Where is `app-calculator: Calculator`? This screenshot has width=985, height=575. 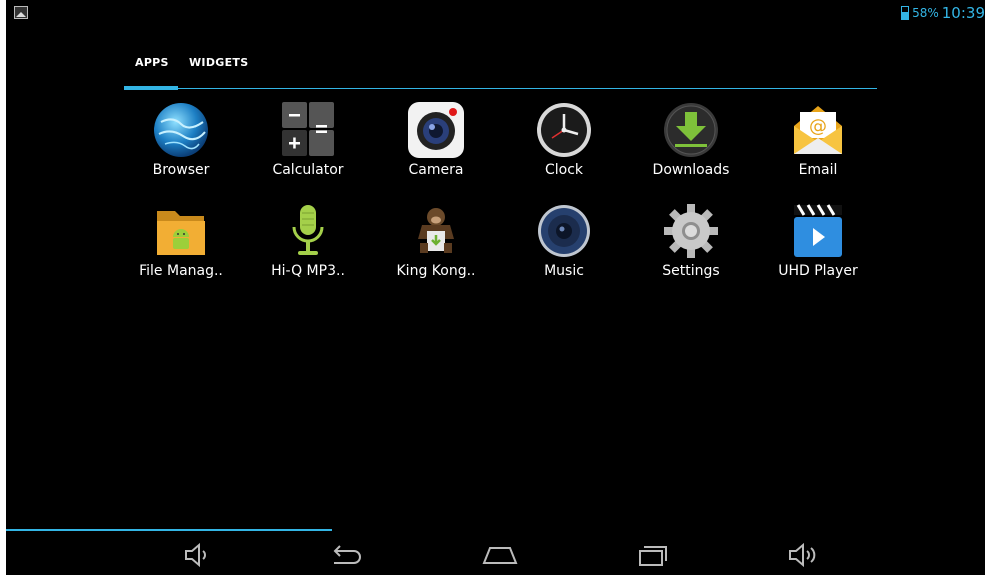
app-calculator: Calculator is located at coordinates (308, 145).